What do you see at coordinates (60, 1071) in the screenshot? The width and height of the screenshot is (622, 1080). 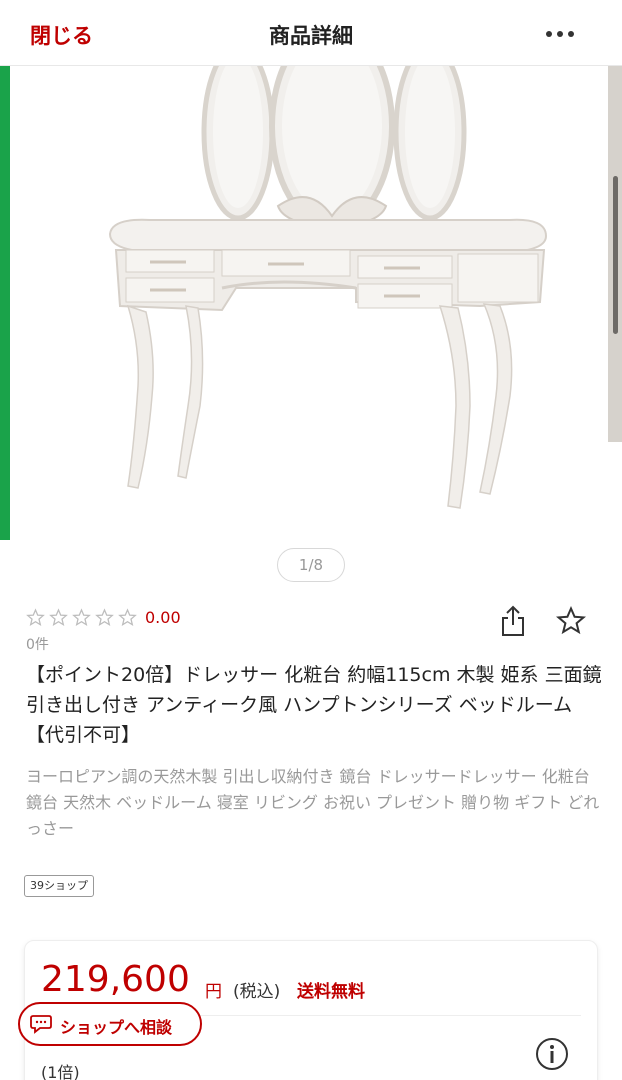 I see `points-multiplier: (1倍)` at bounding box center [60, 1071].